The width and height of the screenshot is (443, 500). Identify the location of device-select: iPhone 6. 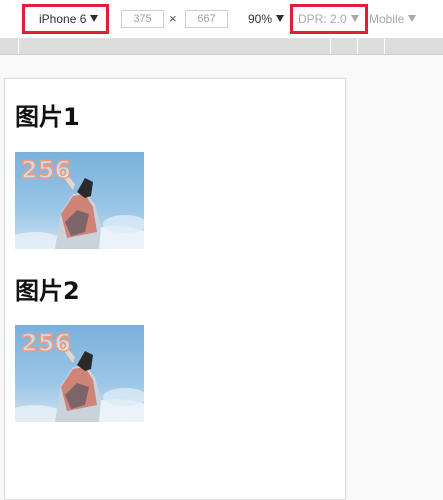
(65, 19).